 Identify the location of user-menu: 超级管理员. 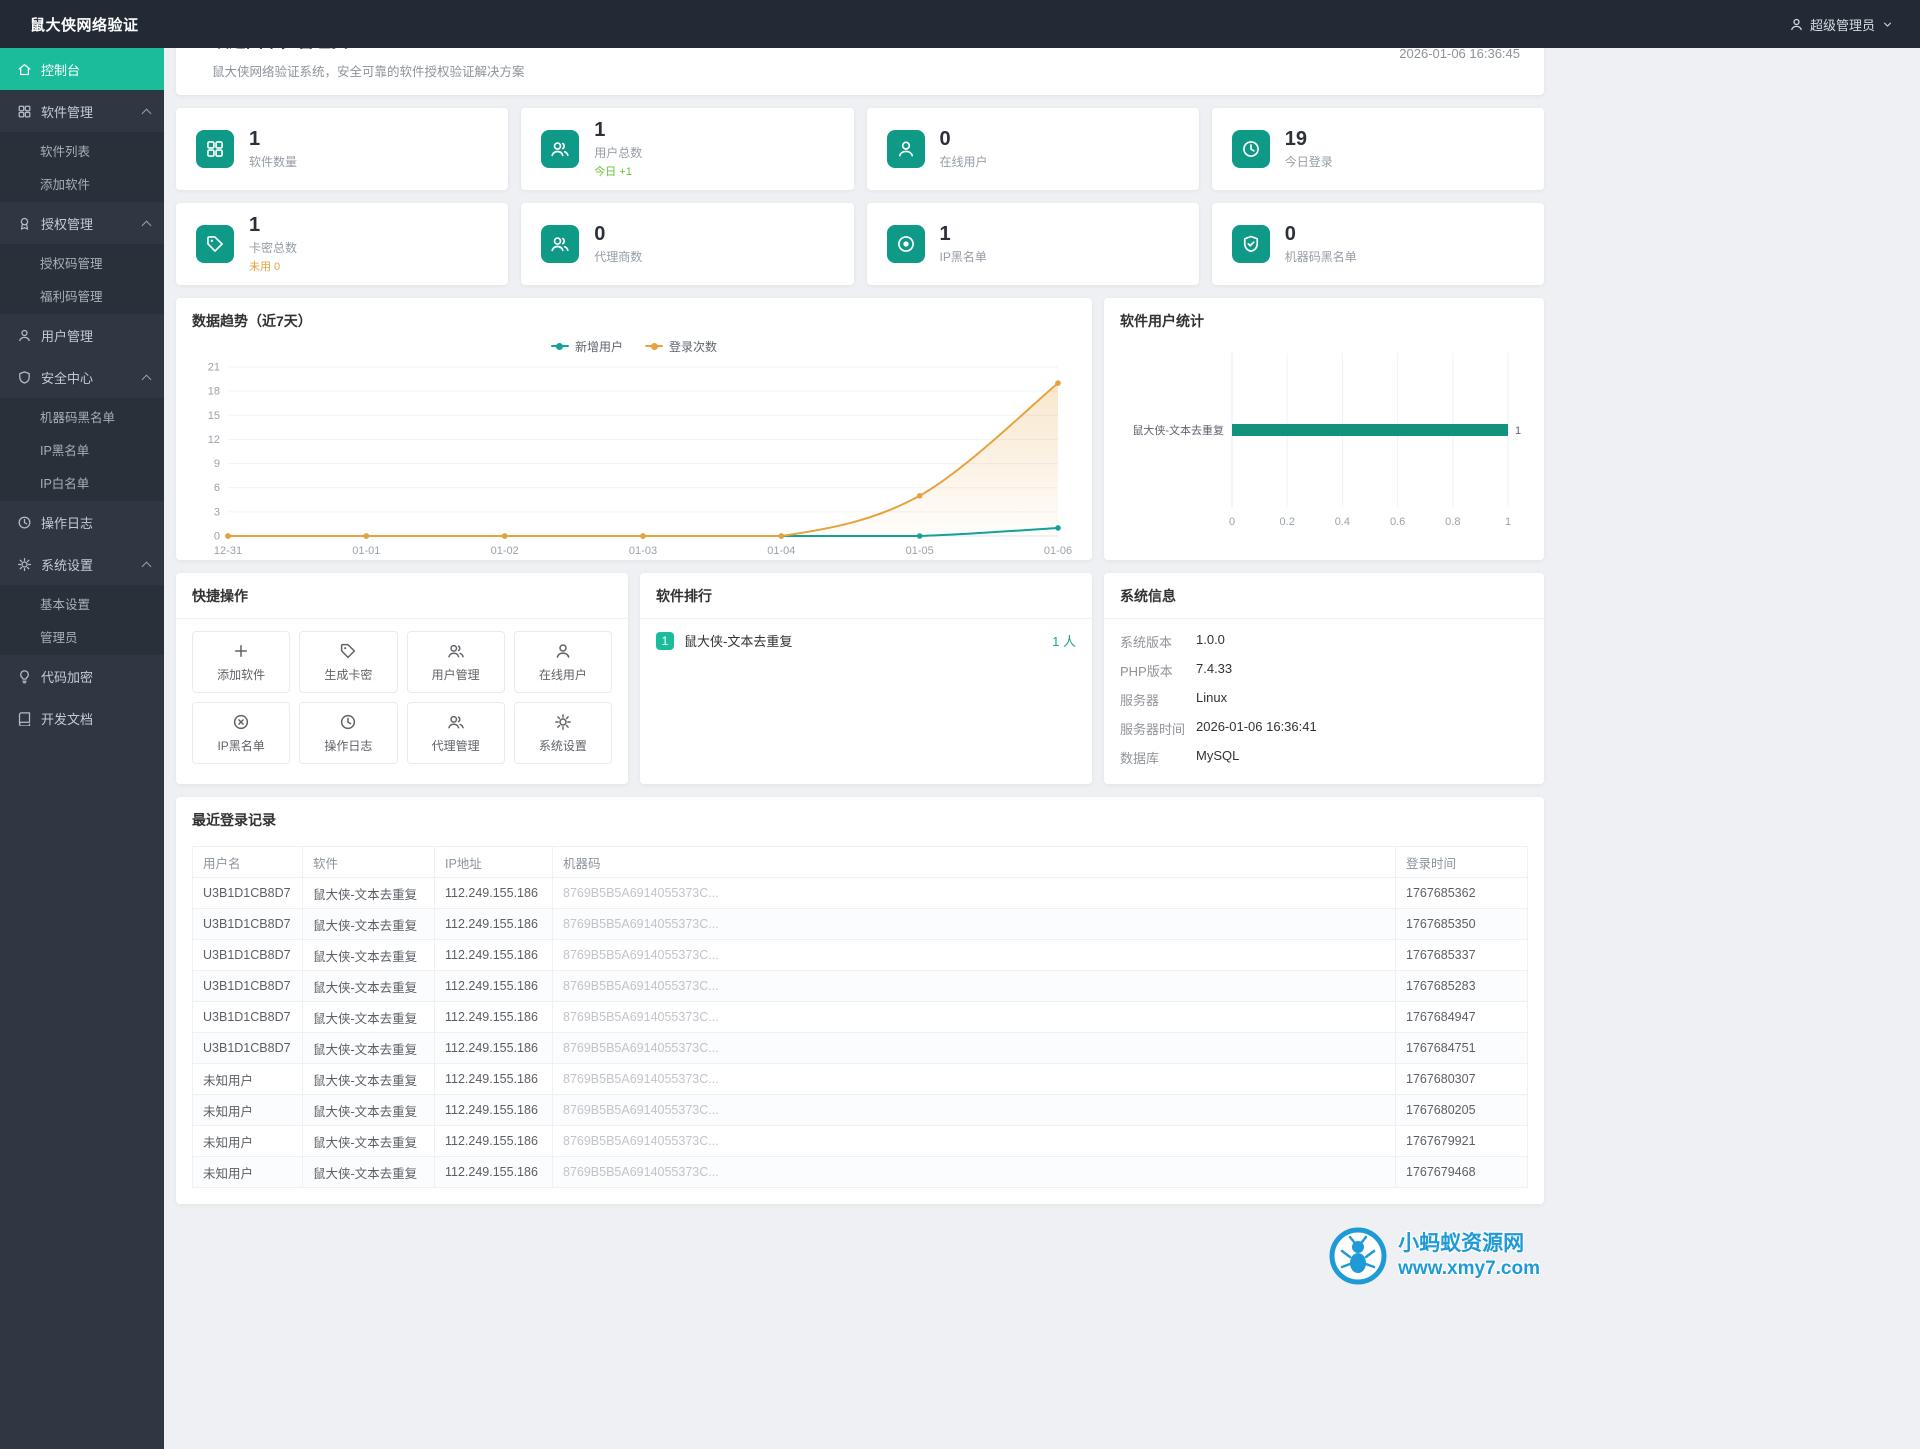
(1841, 24).